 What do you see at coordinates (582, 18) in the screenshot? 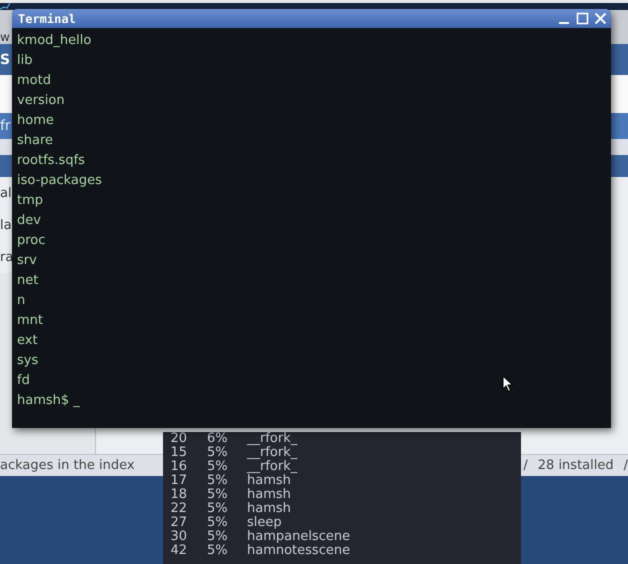
I see `maximize-icon` at bounding box center [582, 18].